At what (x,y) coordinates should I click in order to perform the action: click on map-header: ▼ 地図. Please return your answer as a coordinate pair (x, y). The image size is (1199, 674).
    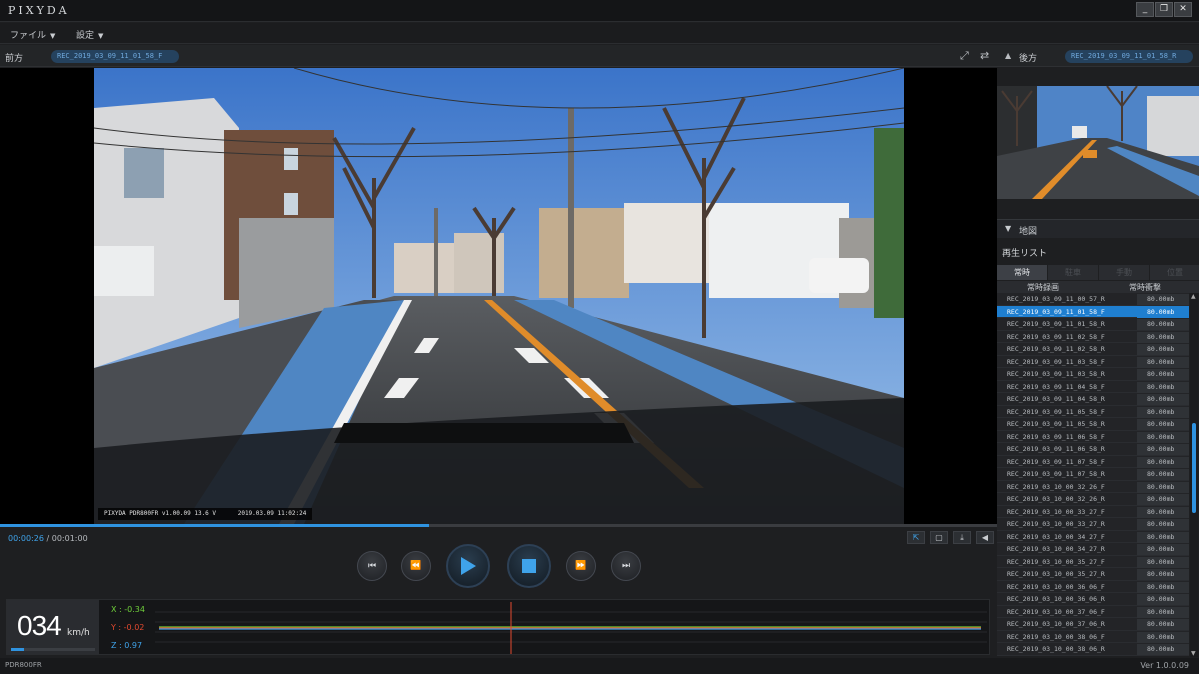
    Looking at the image, I should click on (1098, 228).